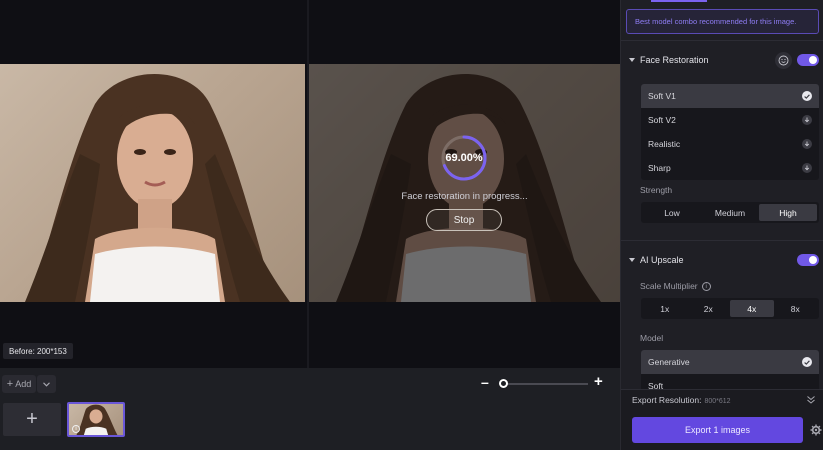 This screenshot has height=450, width=823. I want to click on strength-option-high: High, so click(788, 212).